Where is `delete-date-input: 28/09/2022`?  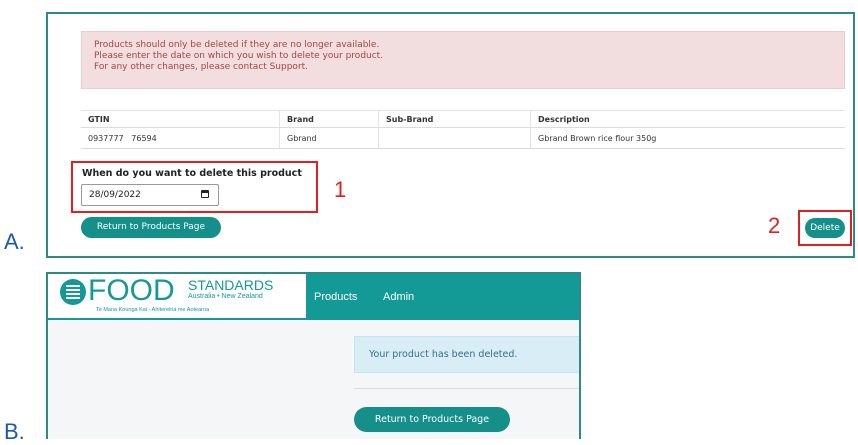
delete-date-input: 28/09/2022 is located at coordinates (150, 195).